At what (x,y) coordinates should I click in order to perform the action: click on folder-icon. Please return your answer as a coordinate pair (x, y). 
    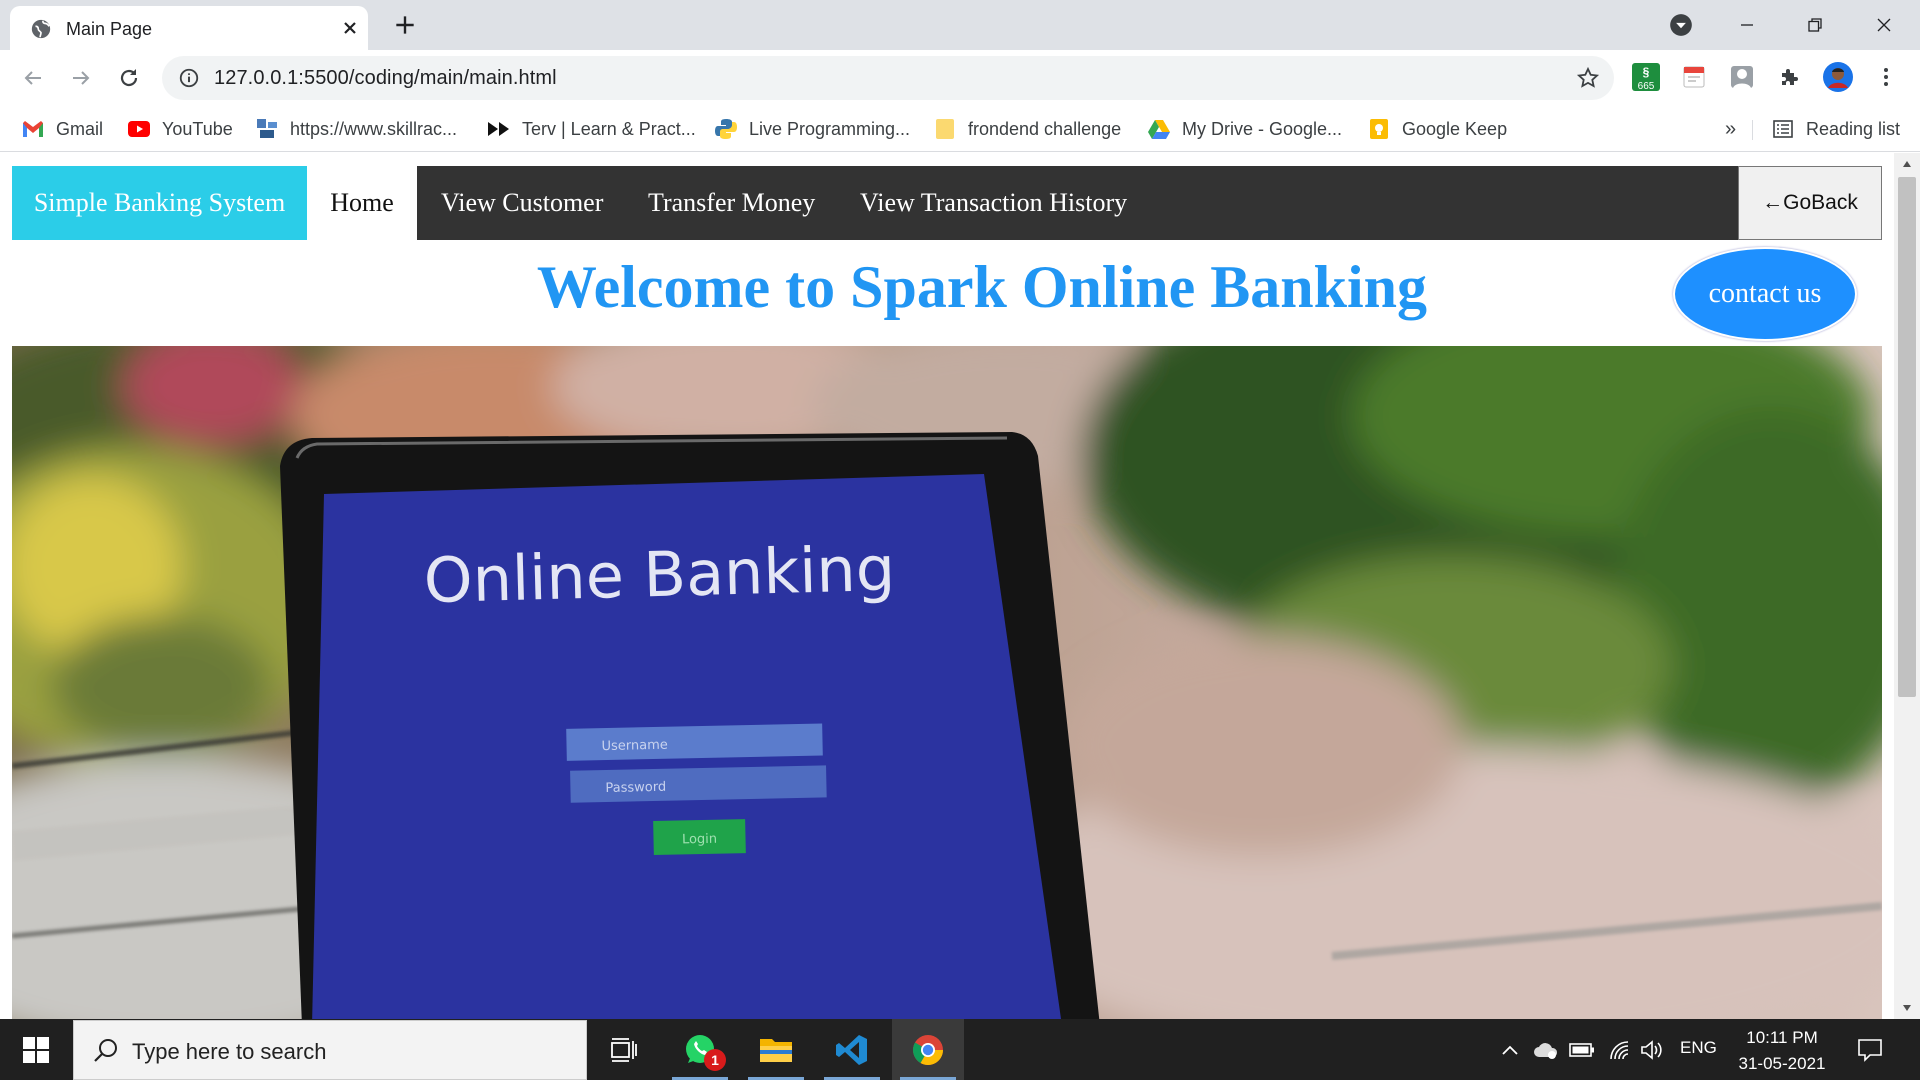
    Looking at the image, I should click on (945, 129).